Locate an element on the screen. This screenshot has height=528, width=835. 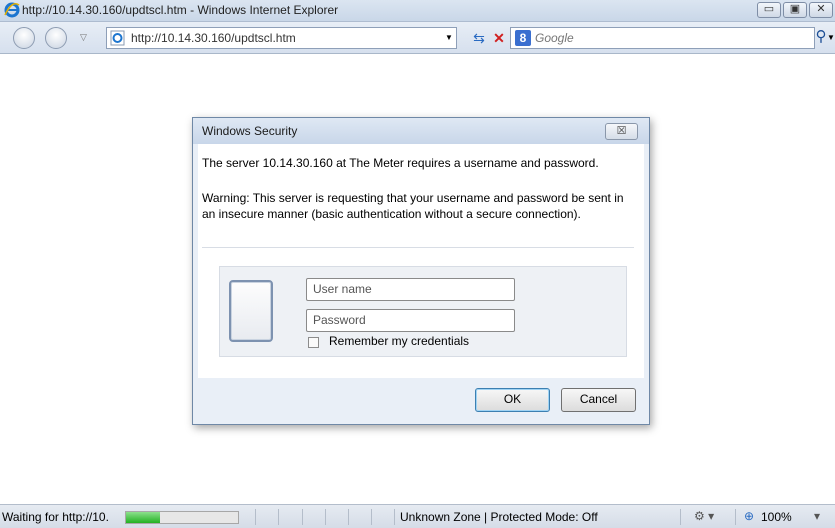
forward-button is located at coordinates (56, 38).